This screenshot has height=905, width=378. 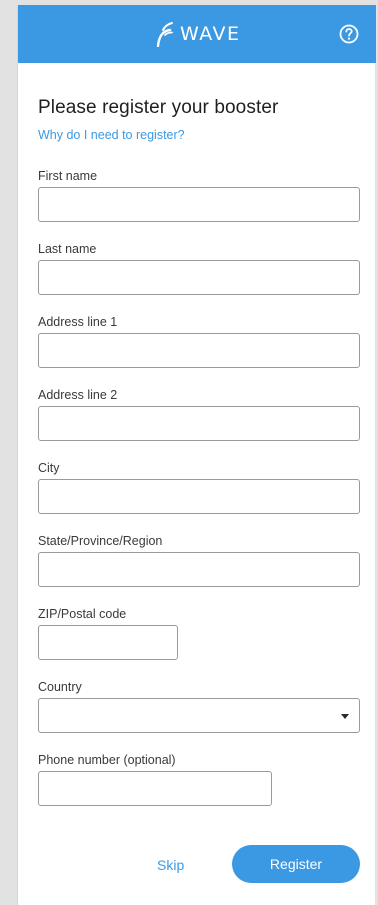 I want to click on state-input, so click(x=199, y=569).